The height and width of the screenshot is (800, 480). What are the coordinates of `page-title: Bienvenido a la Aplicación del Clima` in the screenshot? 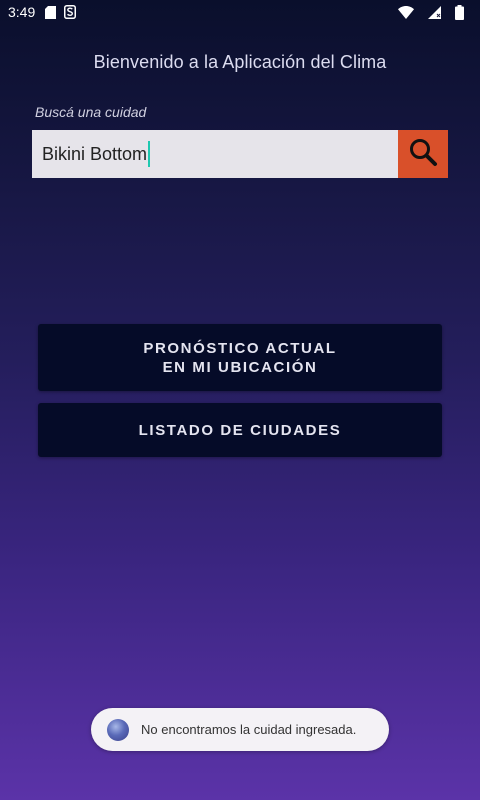 It's located at (240, 62).